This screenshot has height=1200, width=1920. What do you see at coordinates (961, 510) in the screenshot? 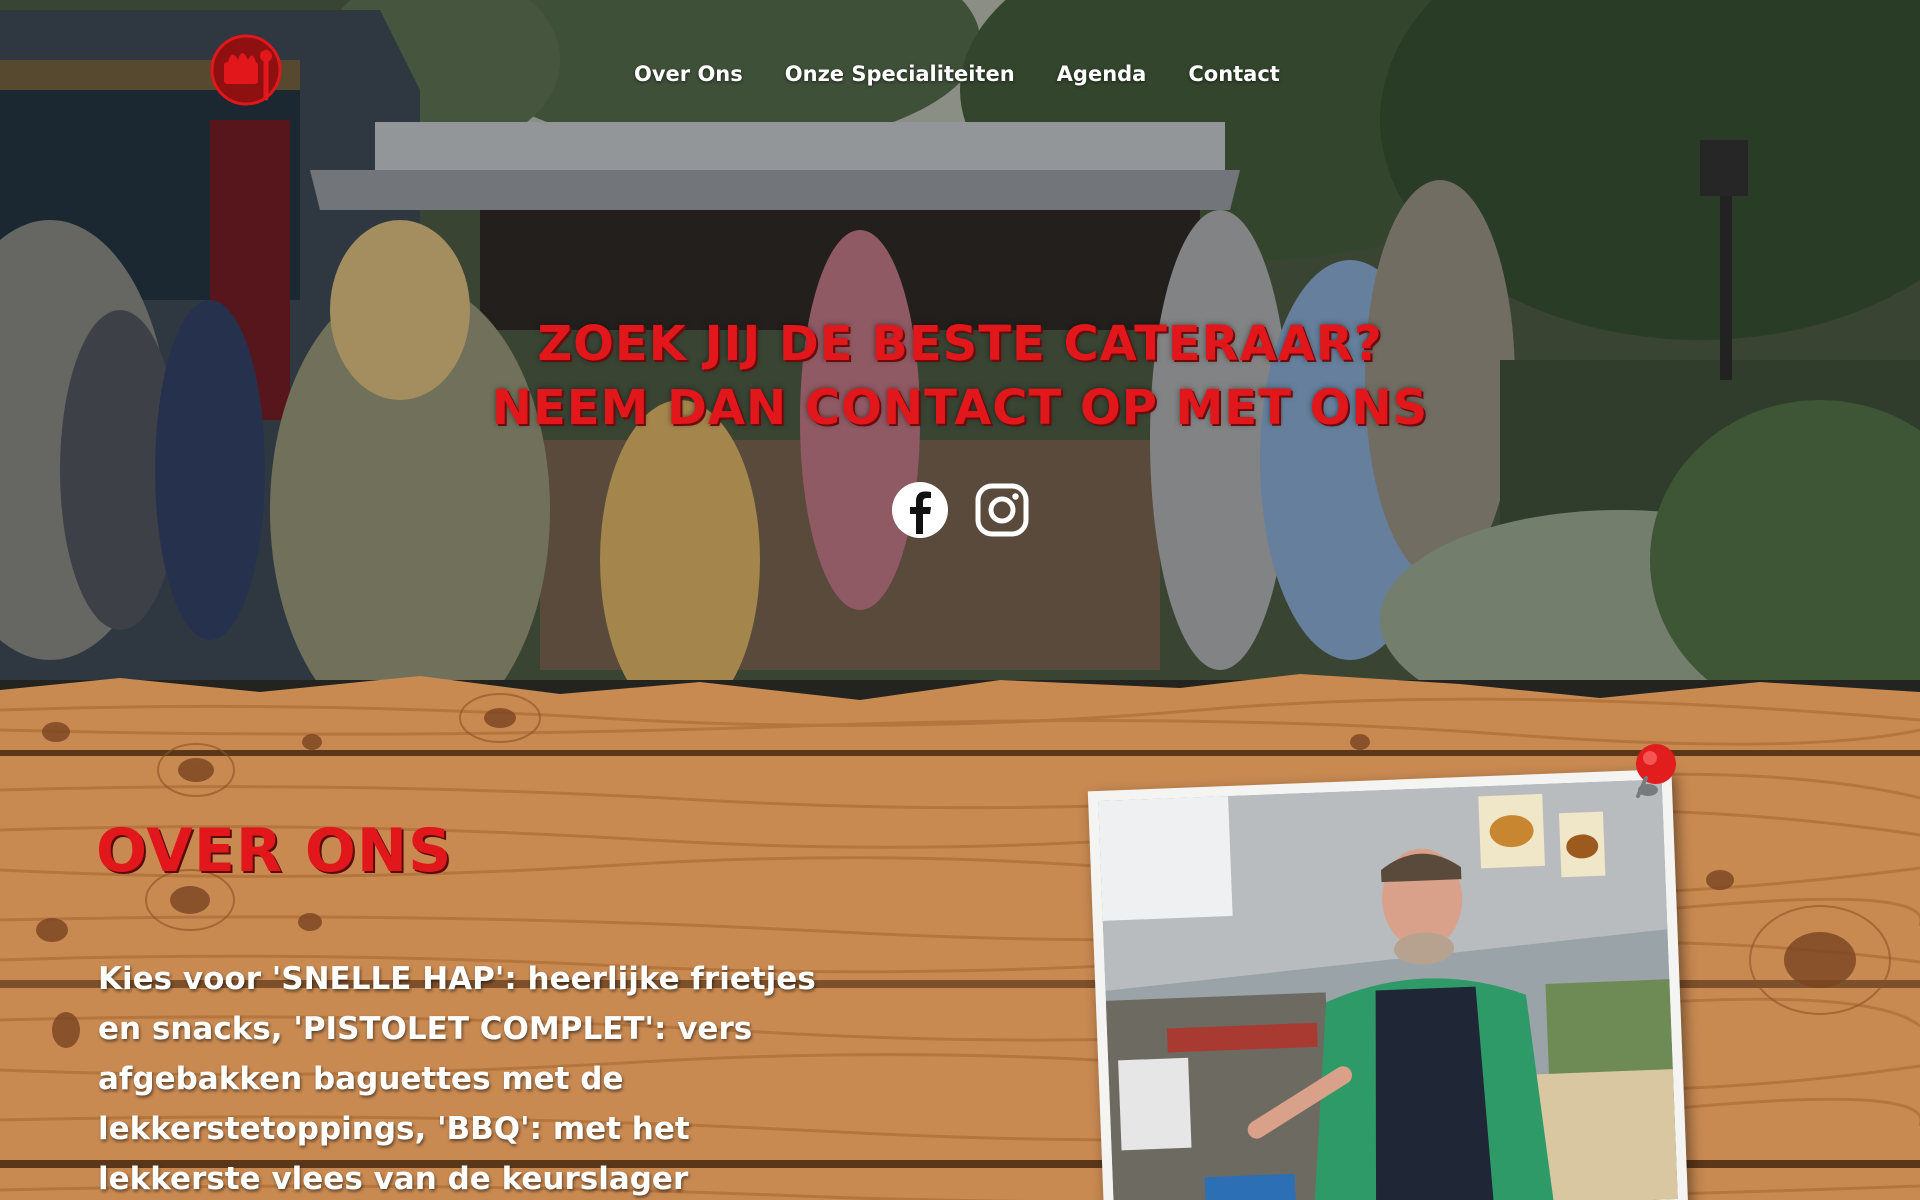
I see `social-links` at bounding box center [961, 510].